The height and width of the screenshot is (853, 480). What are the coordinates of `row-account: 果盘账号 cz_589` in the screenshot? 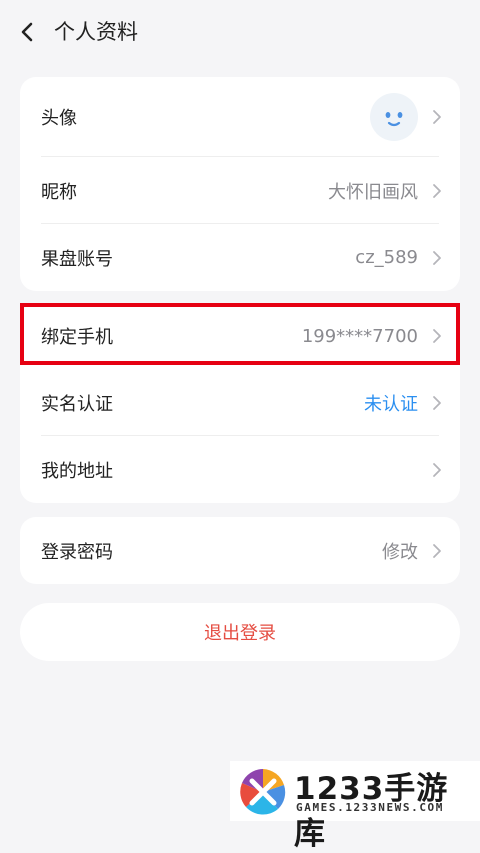 It's located at (240, 257).